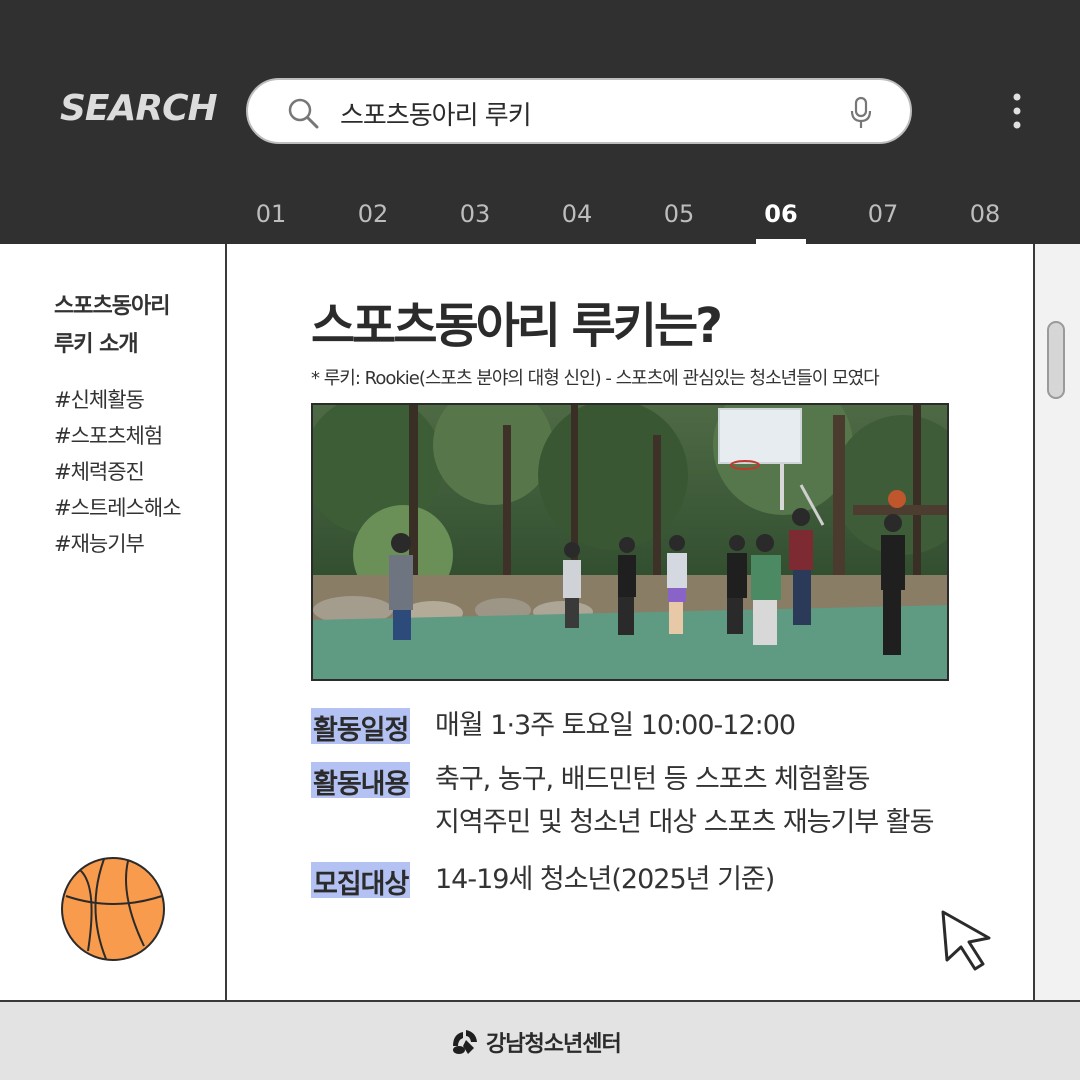  What do you see at coordinates (684, 822) in the screenshot?
I see `info-value: 지역주민 및 청소년 대상 스포츠 재능기부 활동` at bounding box center [684, 822].